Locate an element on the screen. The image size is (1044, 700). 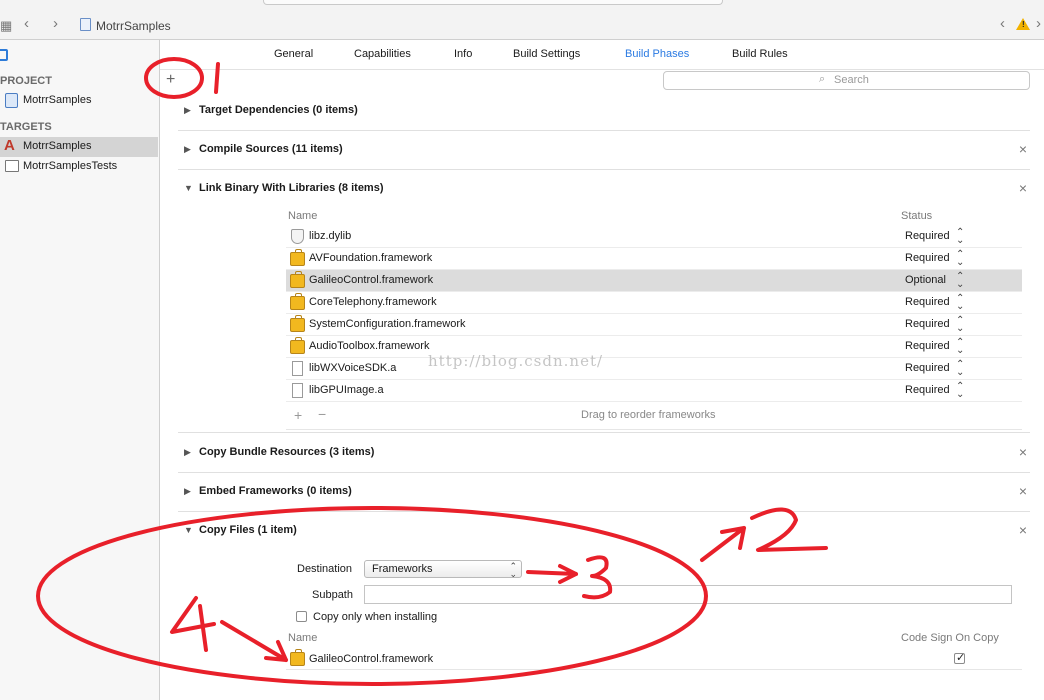
tab-capabilities: Capabilities is located at coordinates (382, 54).